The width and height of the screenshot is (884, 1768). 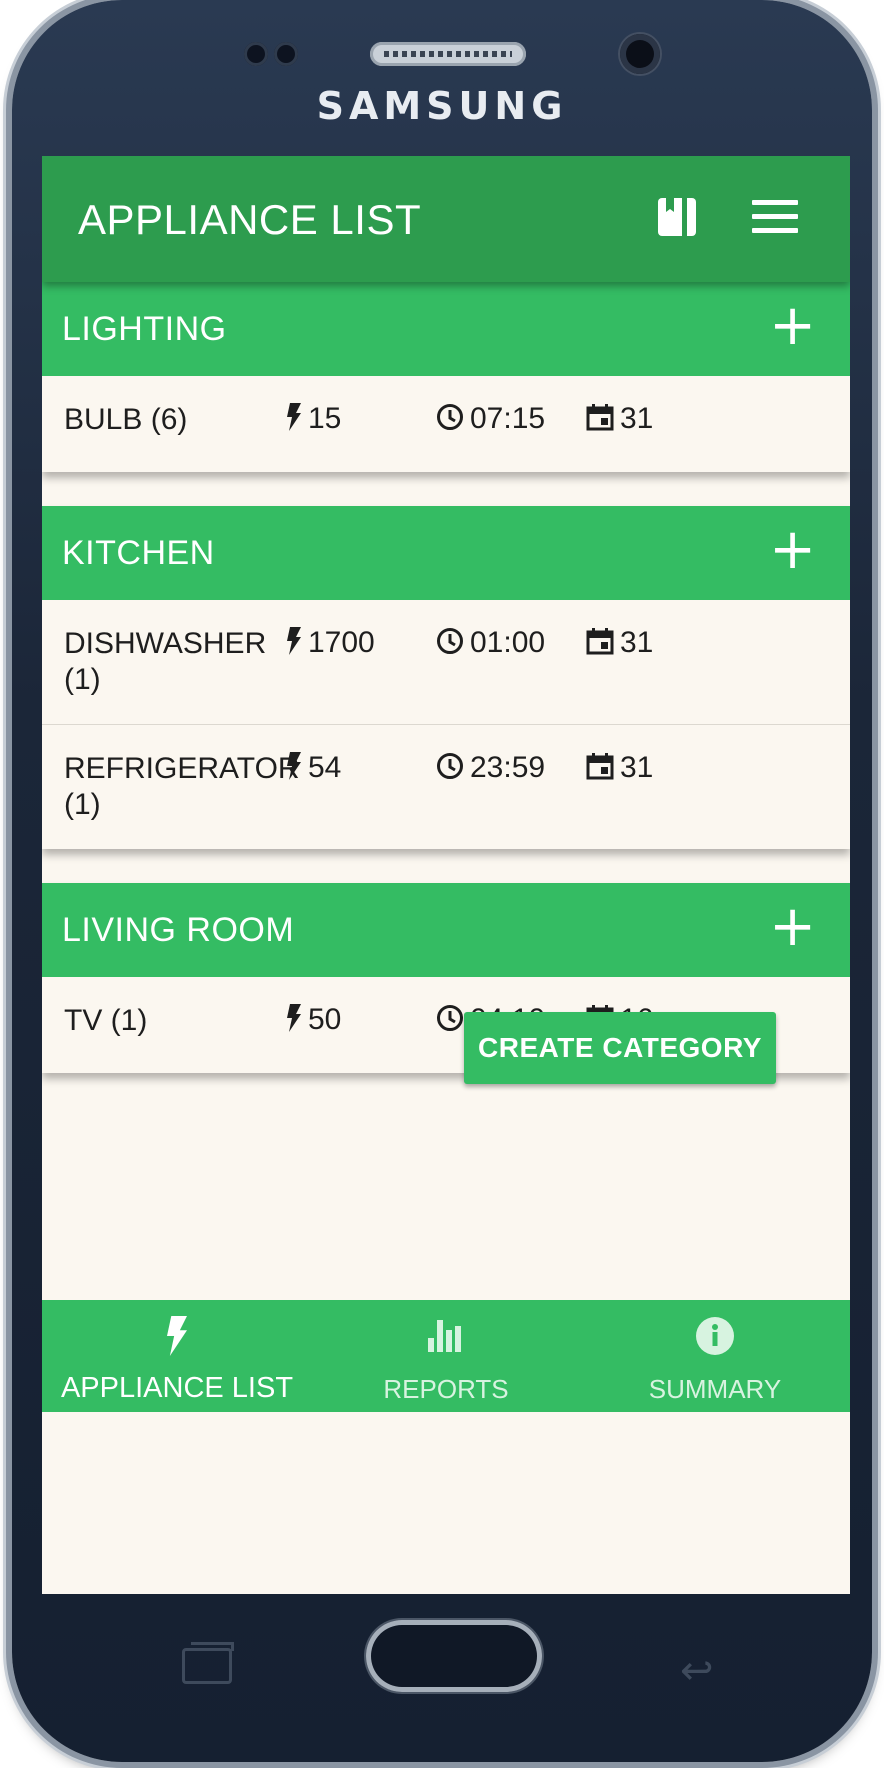 What do you see at coordinates (177, 1388) in the screenshot?
I see `tab-label: APPLIANCE LIST` at bounding box center [177, 1388].